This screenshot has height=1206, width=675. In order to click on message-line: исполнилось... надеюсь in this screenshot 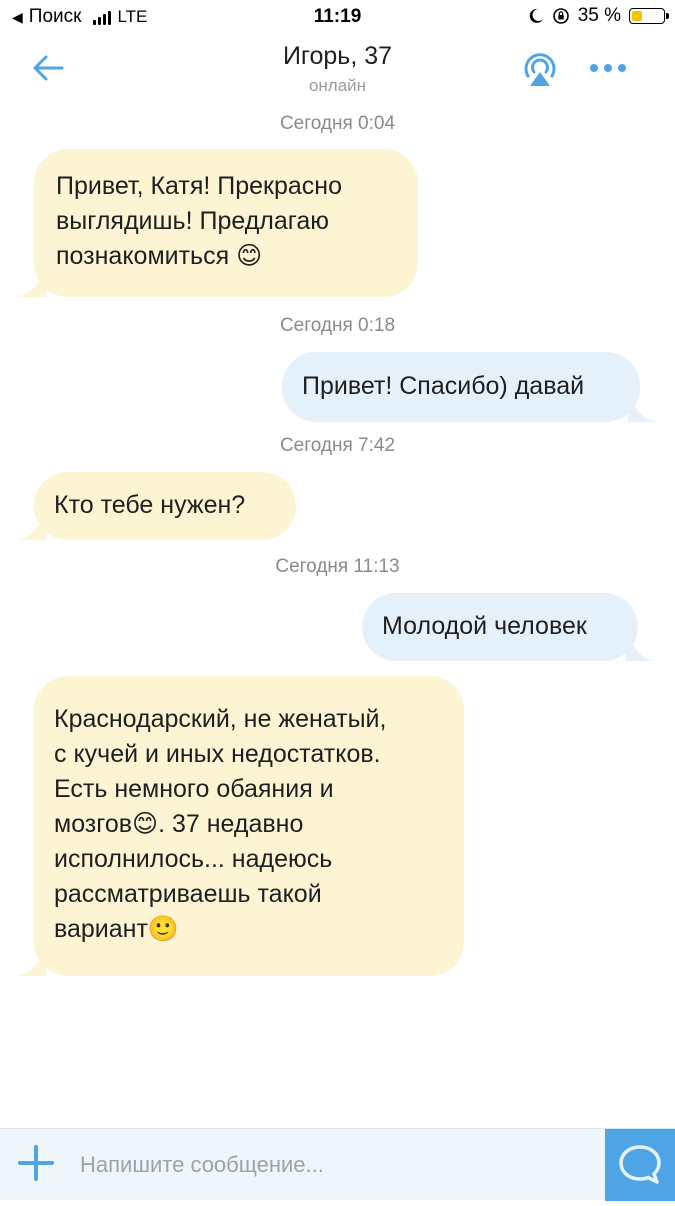, I will do `click(193, 859)`.